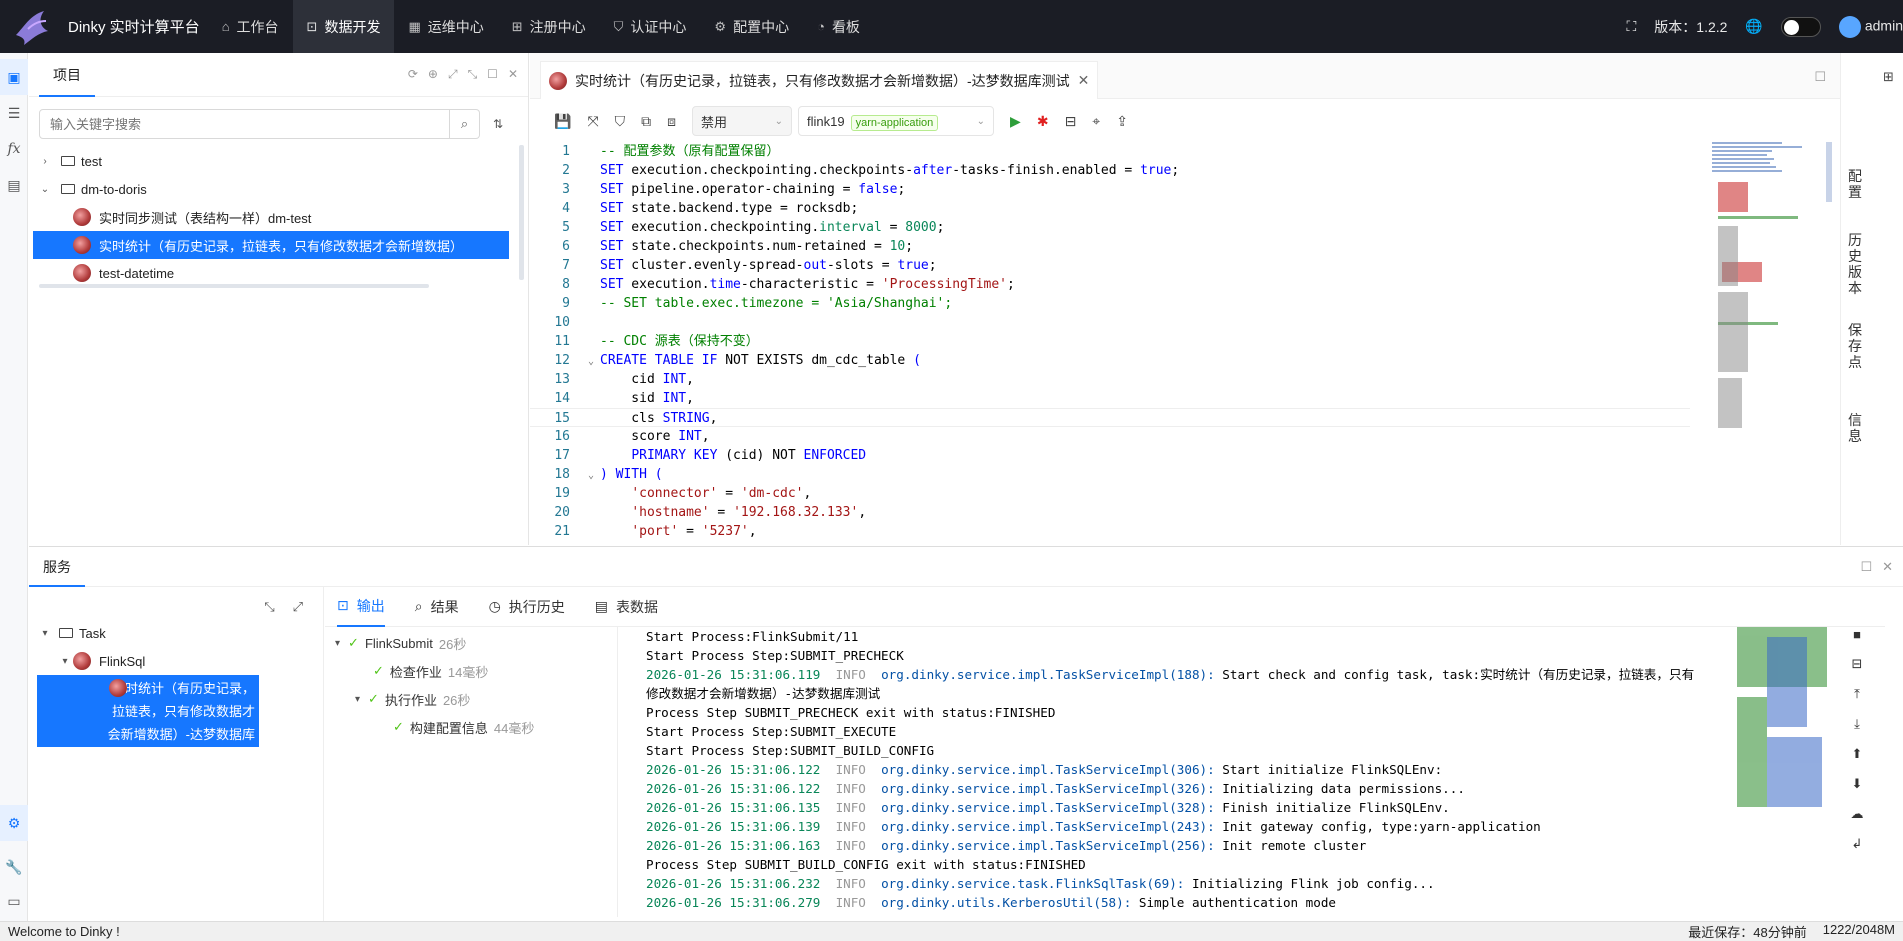 The image size is (1903, 941). I want to click on refresh-icon: ⟳, so click(413, 74).